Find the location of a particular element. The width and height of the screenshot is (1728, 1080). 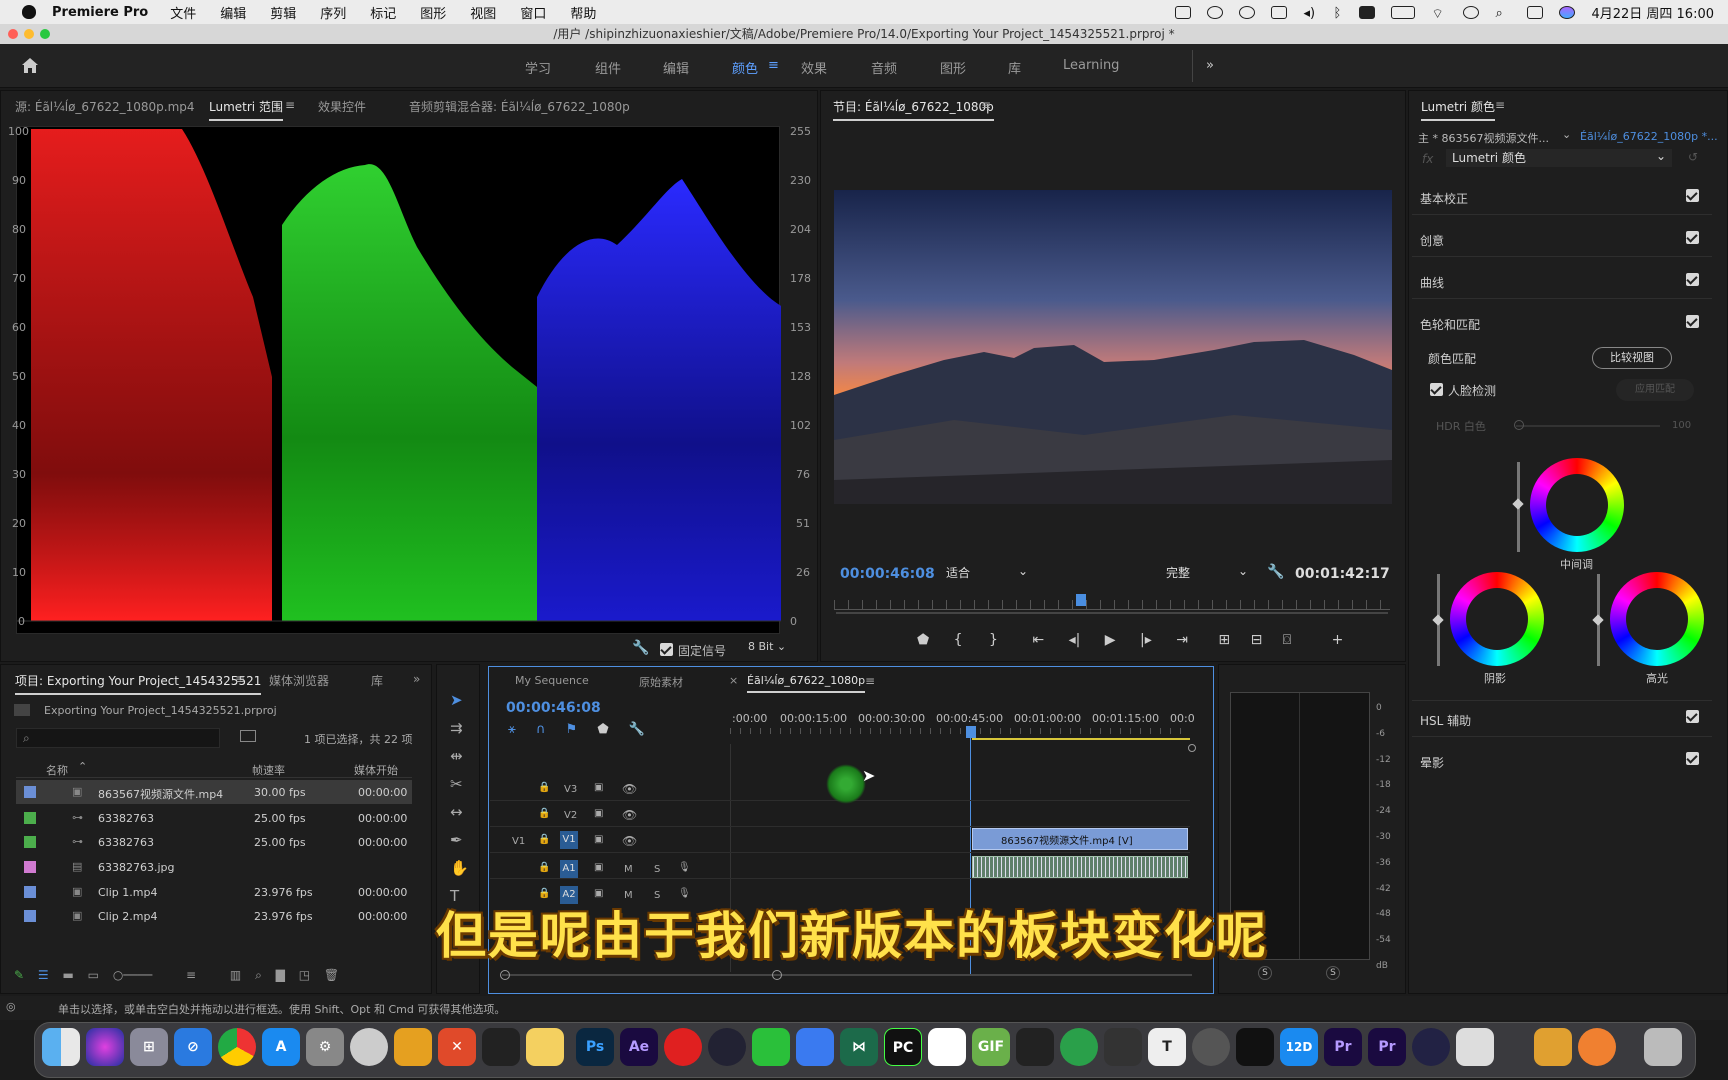

highlight-color-wheel is located at coordinates (1657, 619).